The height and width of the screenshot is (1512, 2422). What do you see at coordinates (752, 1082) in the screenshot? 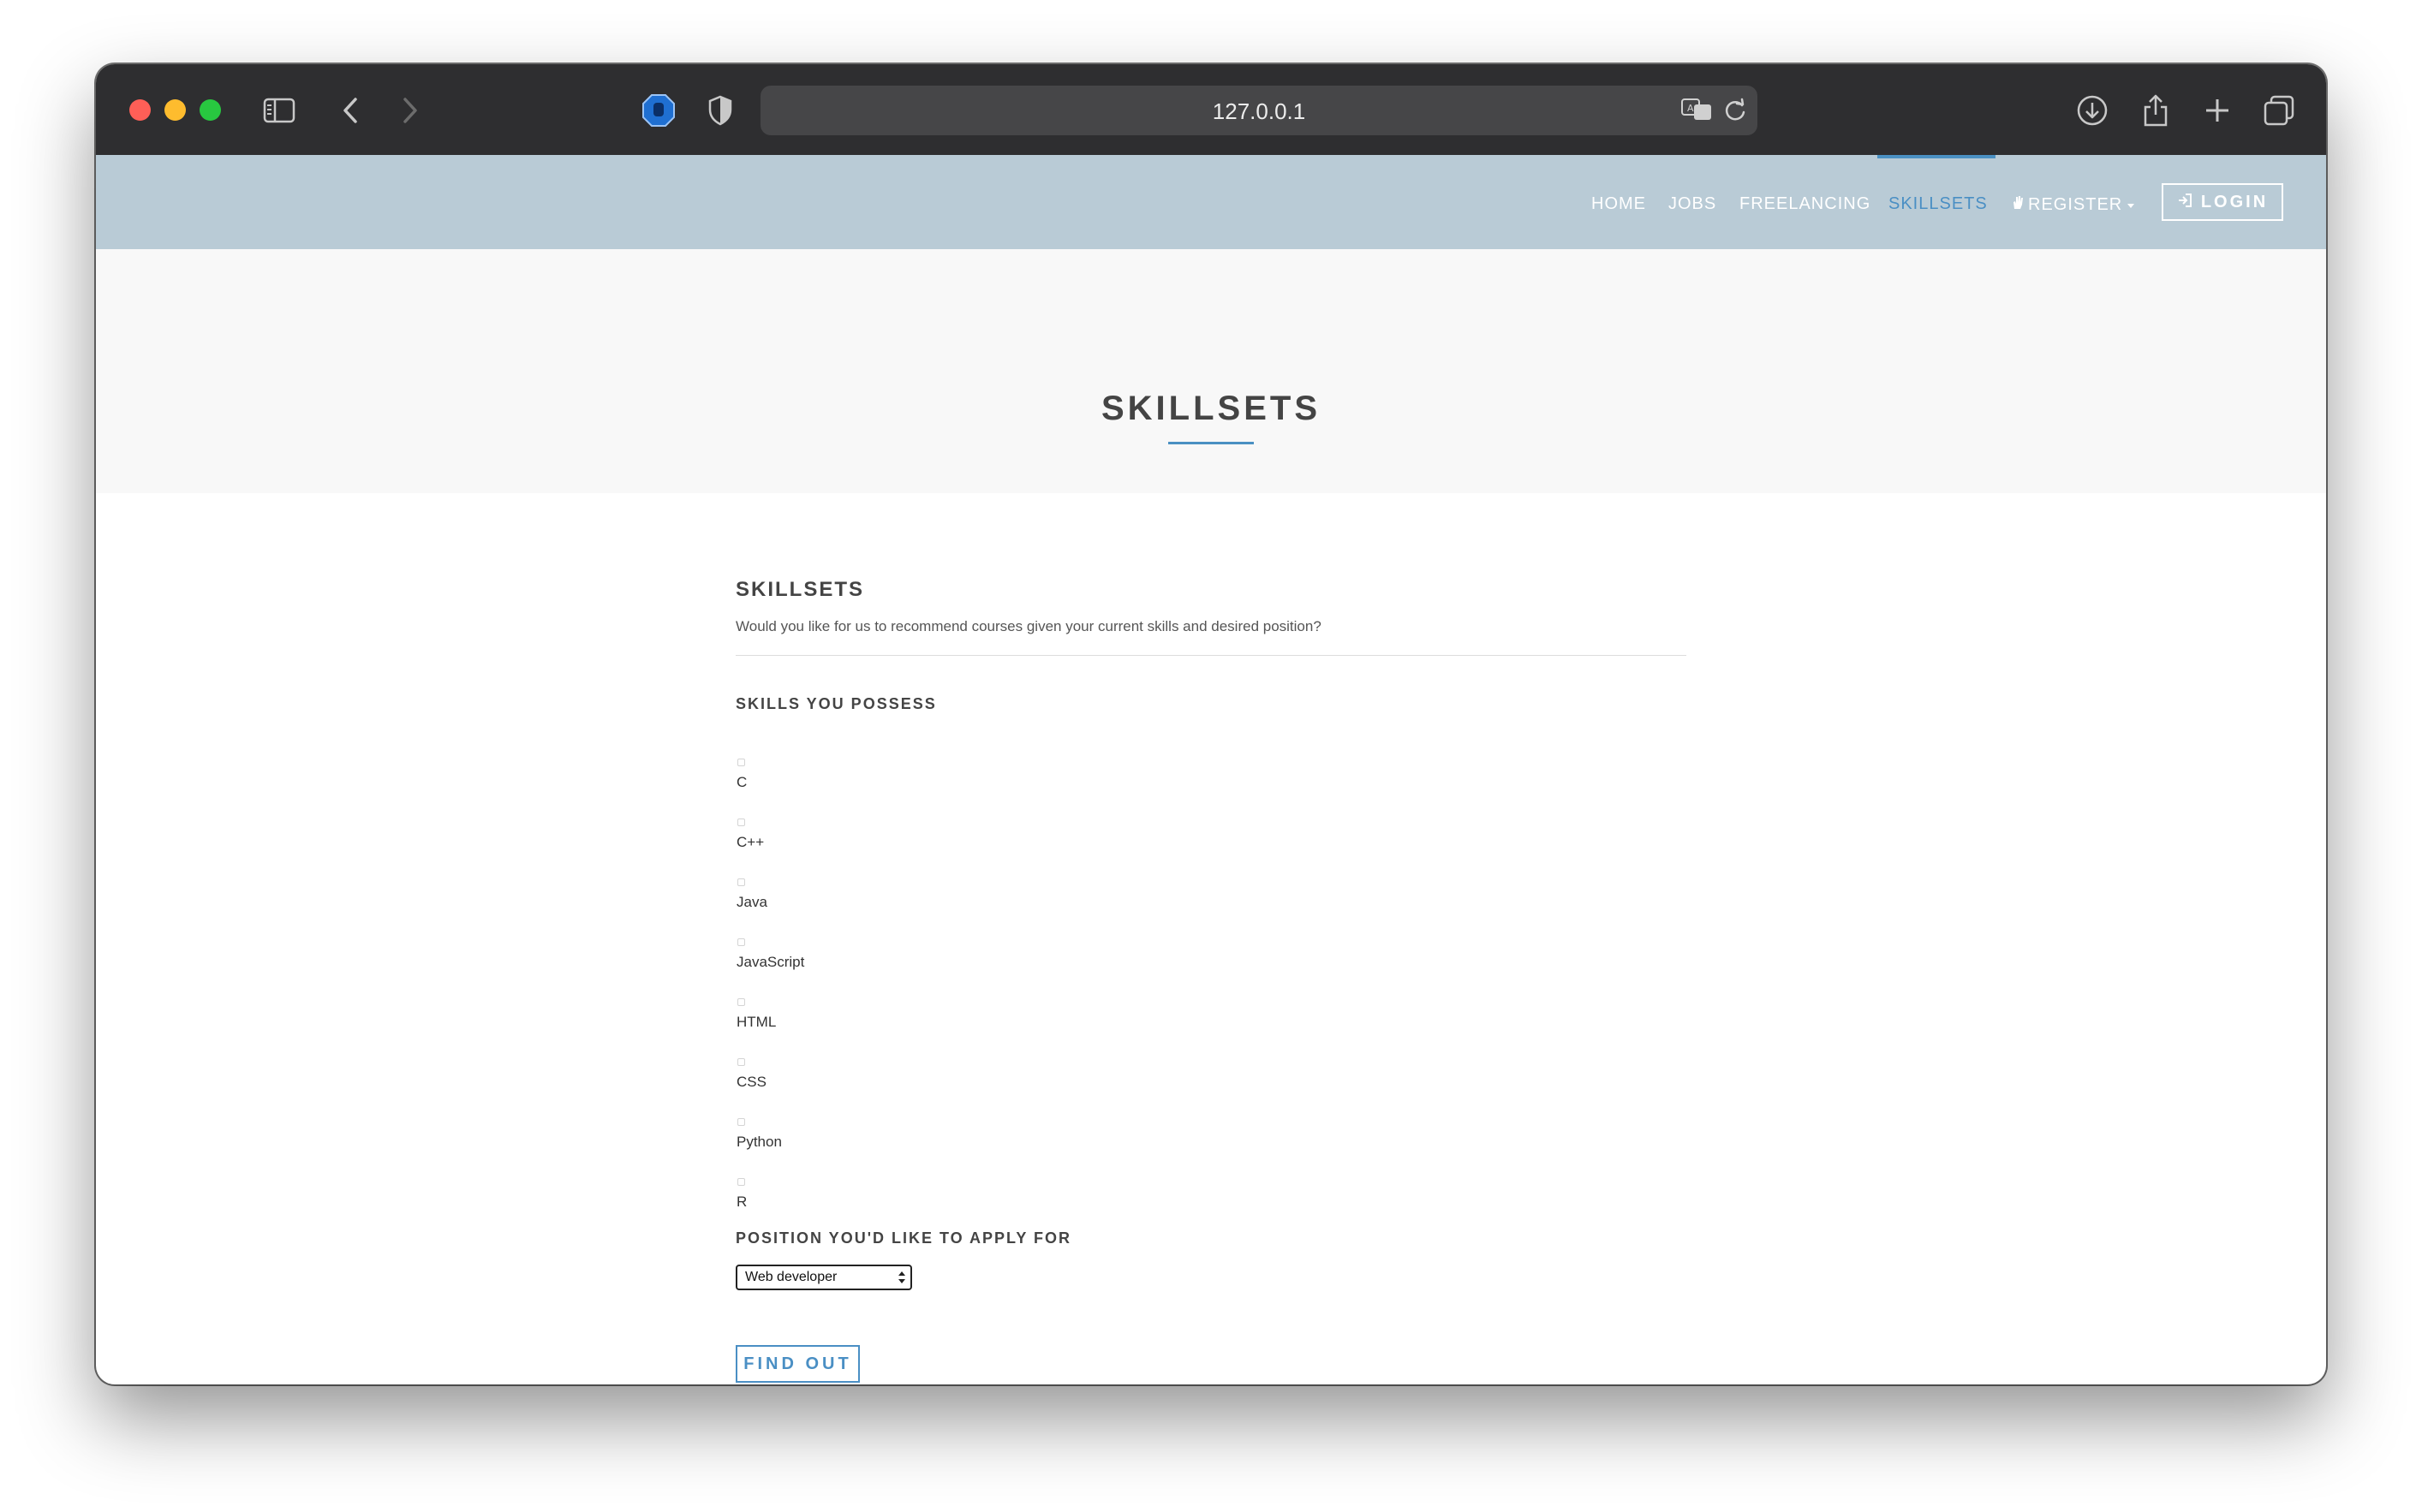
I see `skill-label: CSS` at bounding box center [752, 1082].